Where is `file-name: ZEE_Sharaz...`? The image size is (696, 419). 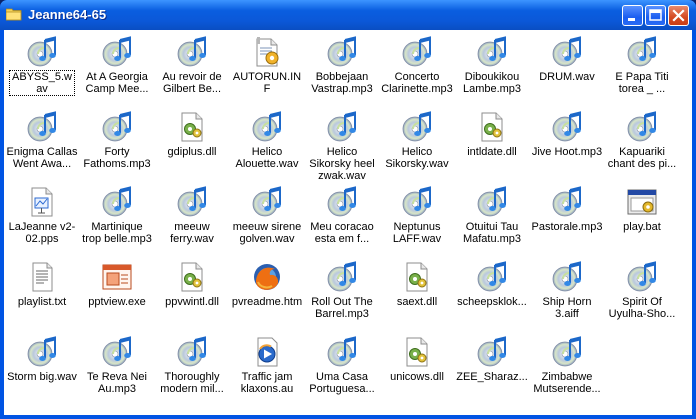 file-name: ZEE_Sharaz... is located at coordinates (492, 377).